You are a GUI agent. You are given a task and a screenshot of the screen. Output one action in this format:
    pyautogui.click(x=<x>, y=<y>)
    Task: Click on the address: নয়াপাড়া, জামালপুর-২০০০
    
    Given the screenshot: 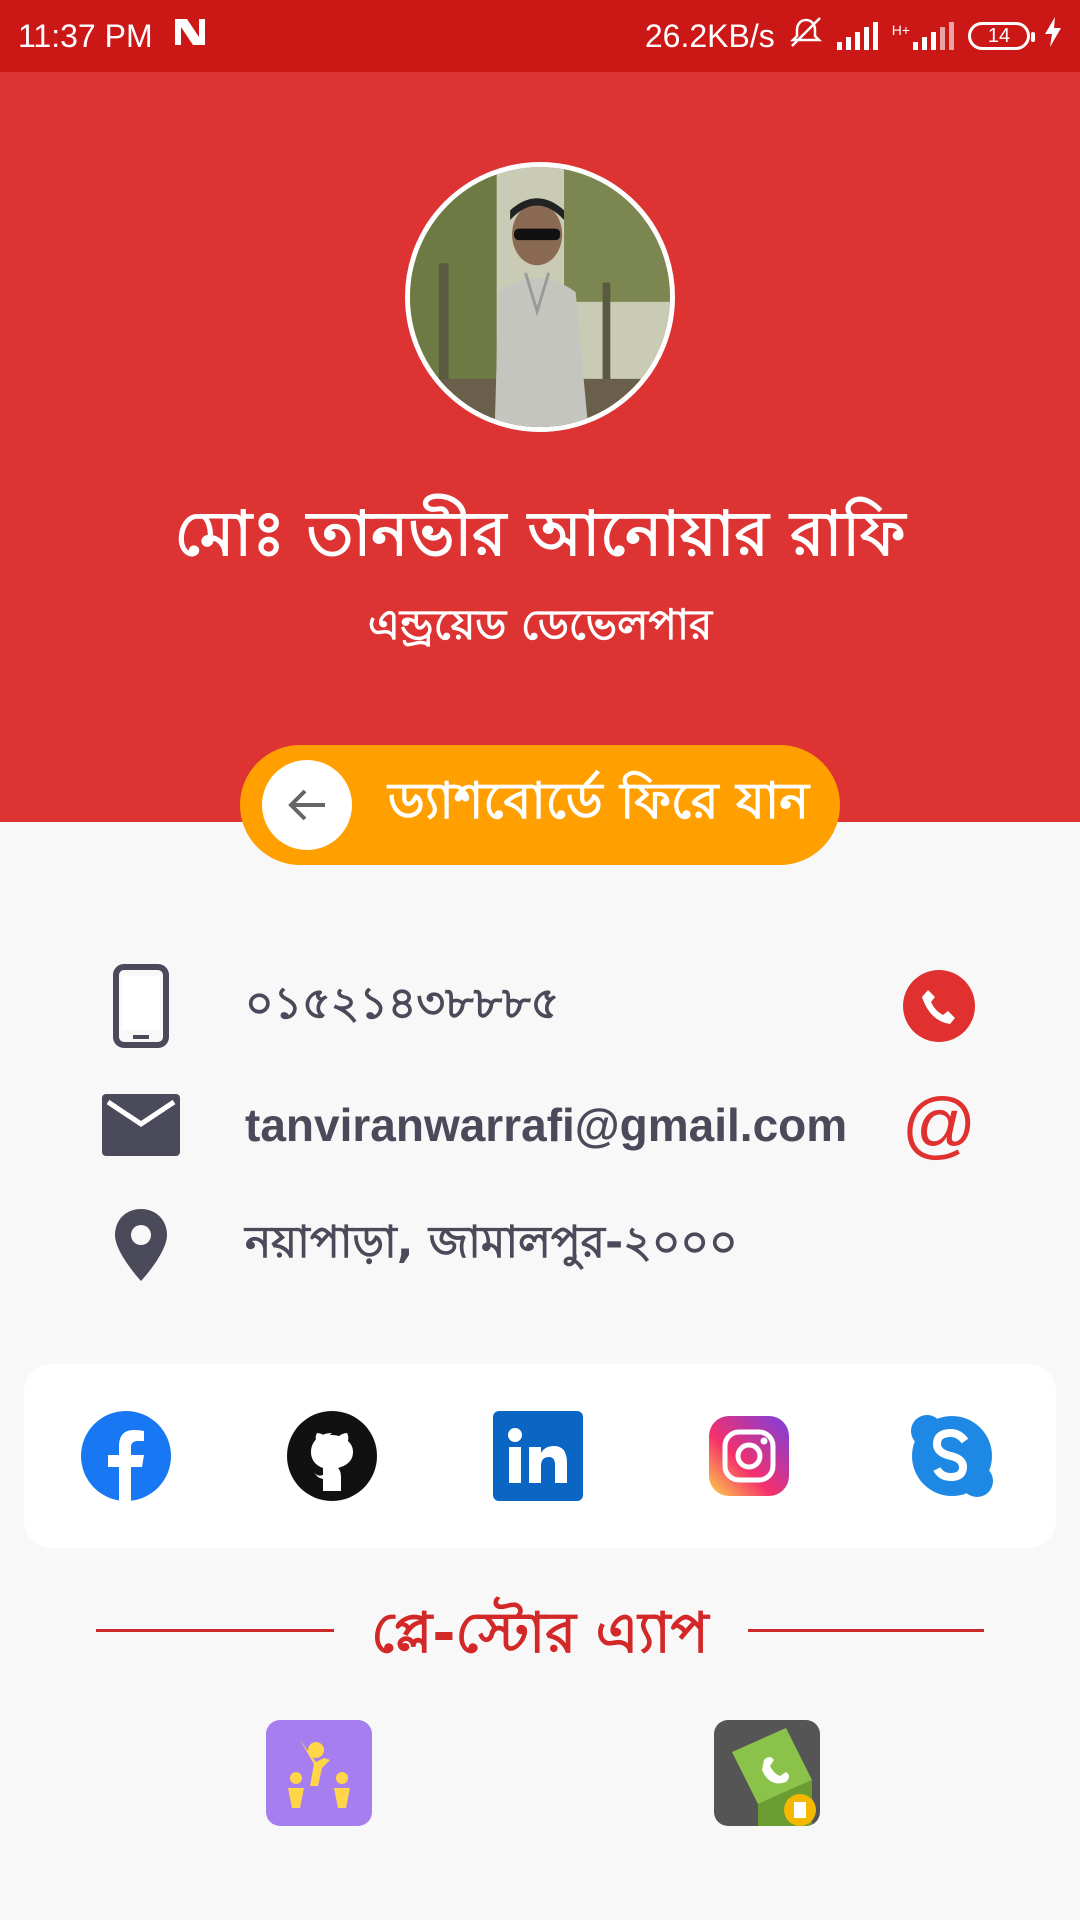 What is the action you would take?
    pyautogui.click(x=491, y=1242)
    